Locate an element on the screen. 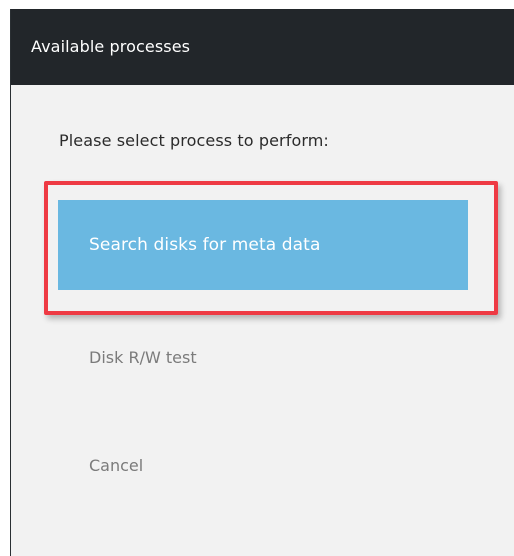 This screenshot has height=556, width=514. dialog-title: Available processes is located at coordinates (262, 47).